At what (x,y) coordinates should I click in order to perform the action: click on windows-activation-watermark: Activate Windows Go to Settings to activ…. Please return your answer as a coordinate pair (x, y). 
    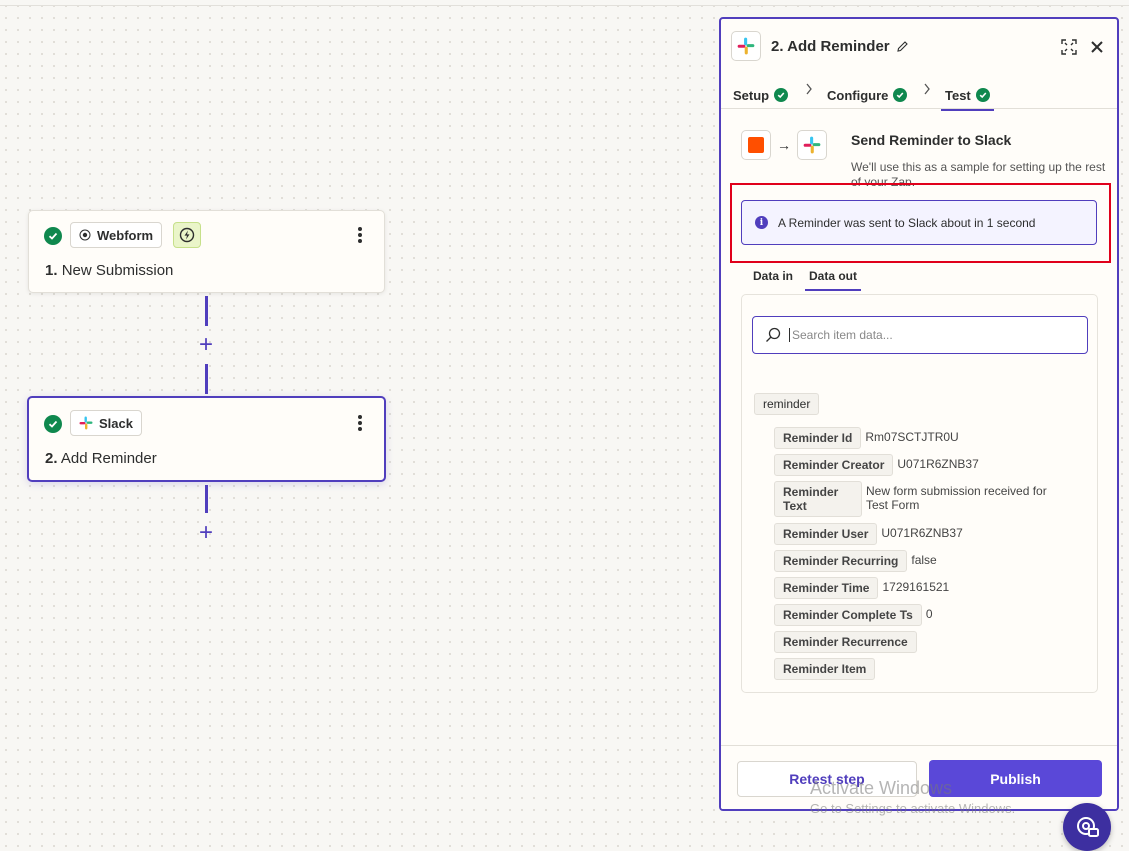
    Looking at the image, I should click on (913, 797).